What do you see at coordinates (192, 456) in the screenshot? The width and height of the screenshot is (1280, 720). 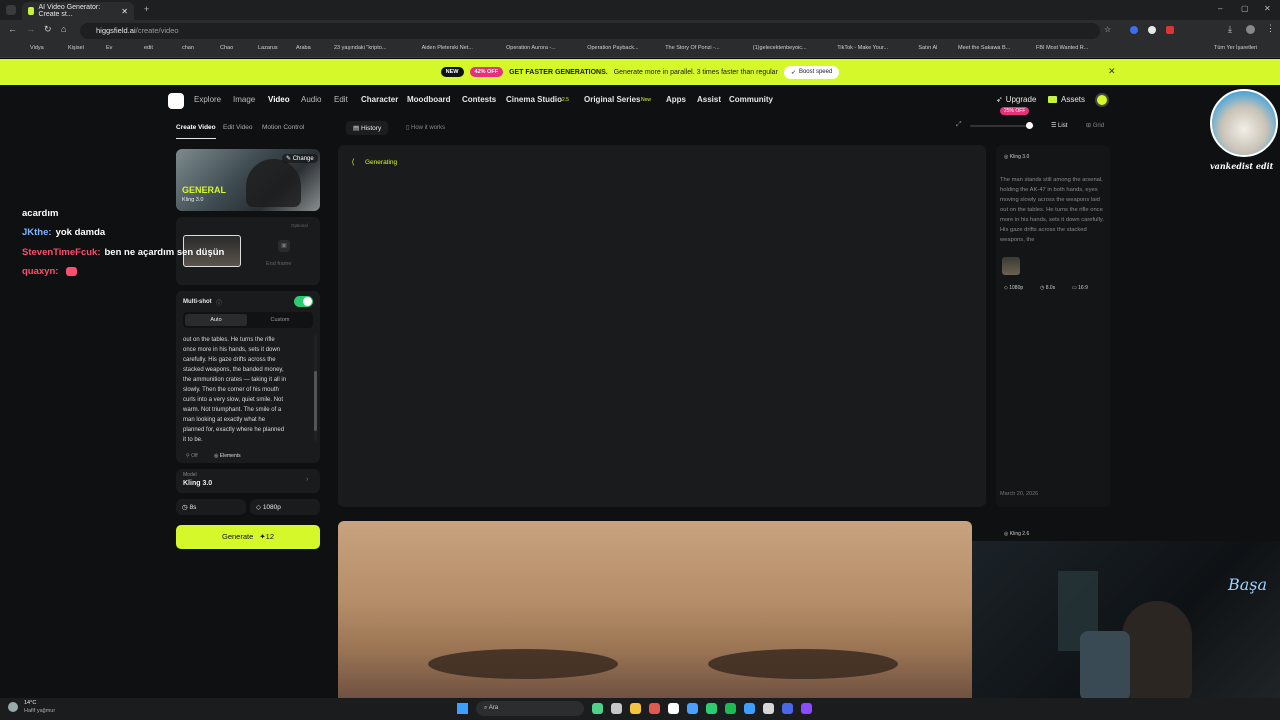 I see `enhance-toggle: ⚲ Off` at bounding box center [192, 456].